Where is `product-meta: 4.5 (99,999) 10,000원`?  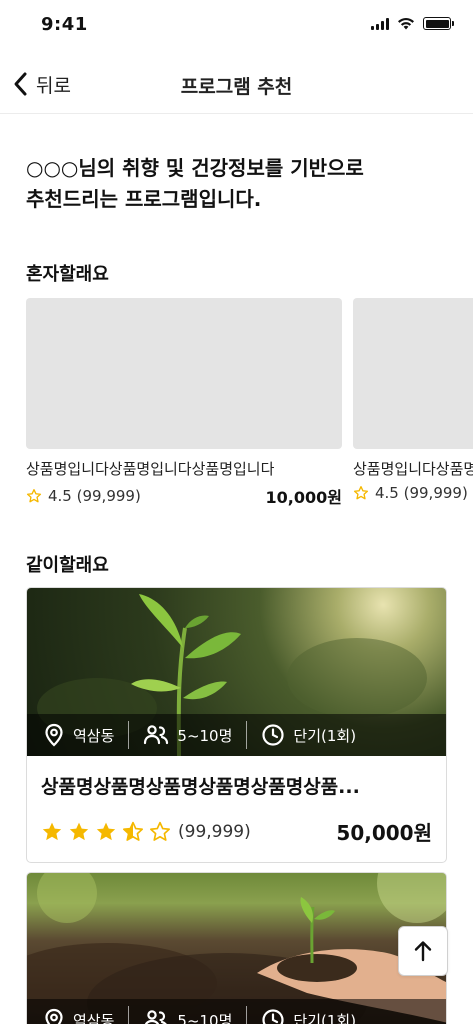
product-meta: 4.5 (99,999) 10,000원 is located at coordinates (184, 496).